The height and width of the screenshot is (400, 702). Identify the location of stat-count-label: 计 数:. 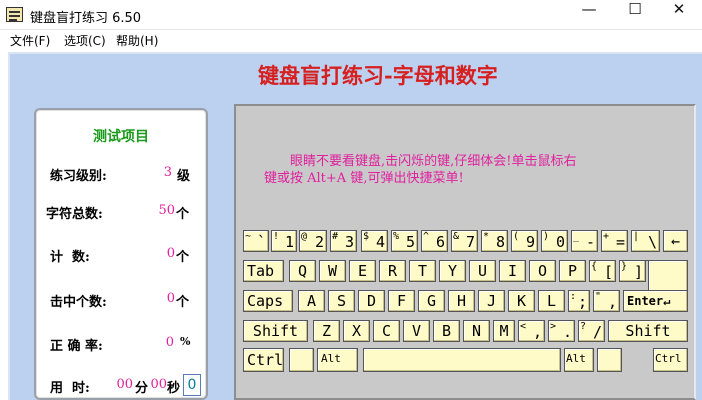
(70, 257).